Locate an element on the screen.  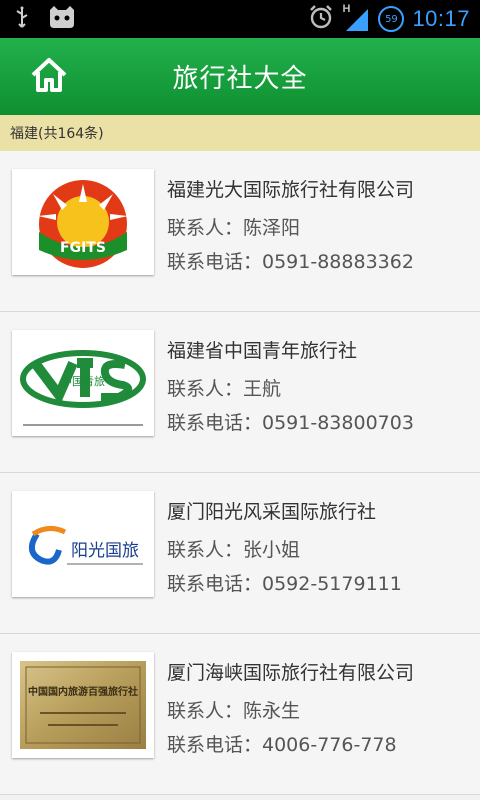
agency-logo: 中国国内旅游百强旅行社 is located at coordinates (83, 705).